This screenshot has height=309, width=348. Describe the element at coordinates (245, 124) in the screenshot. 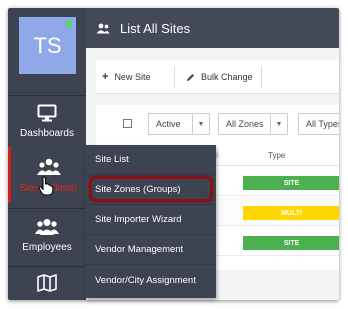

I see `zones-select-value: All Zones` at that location.